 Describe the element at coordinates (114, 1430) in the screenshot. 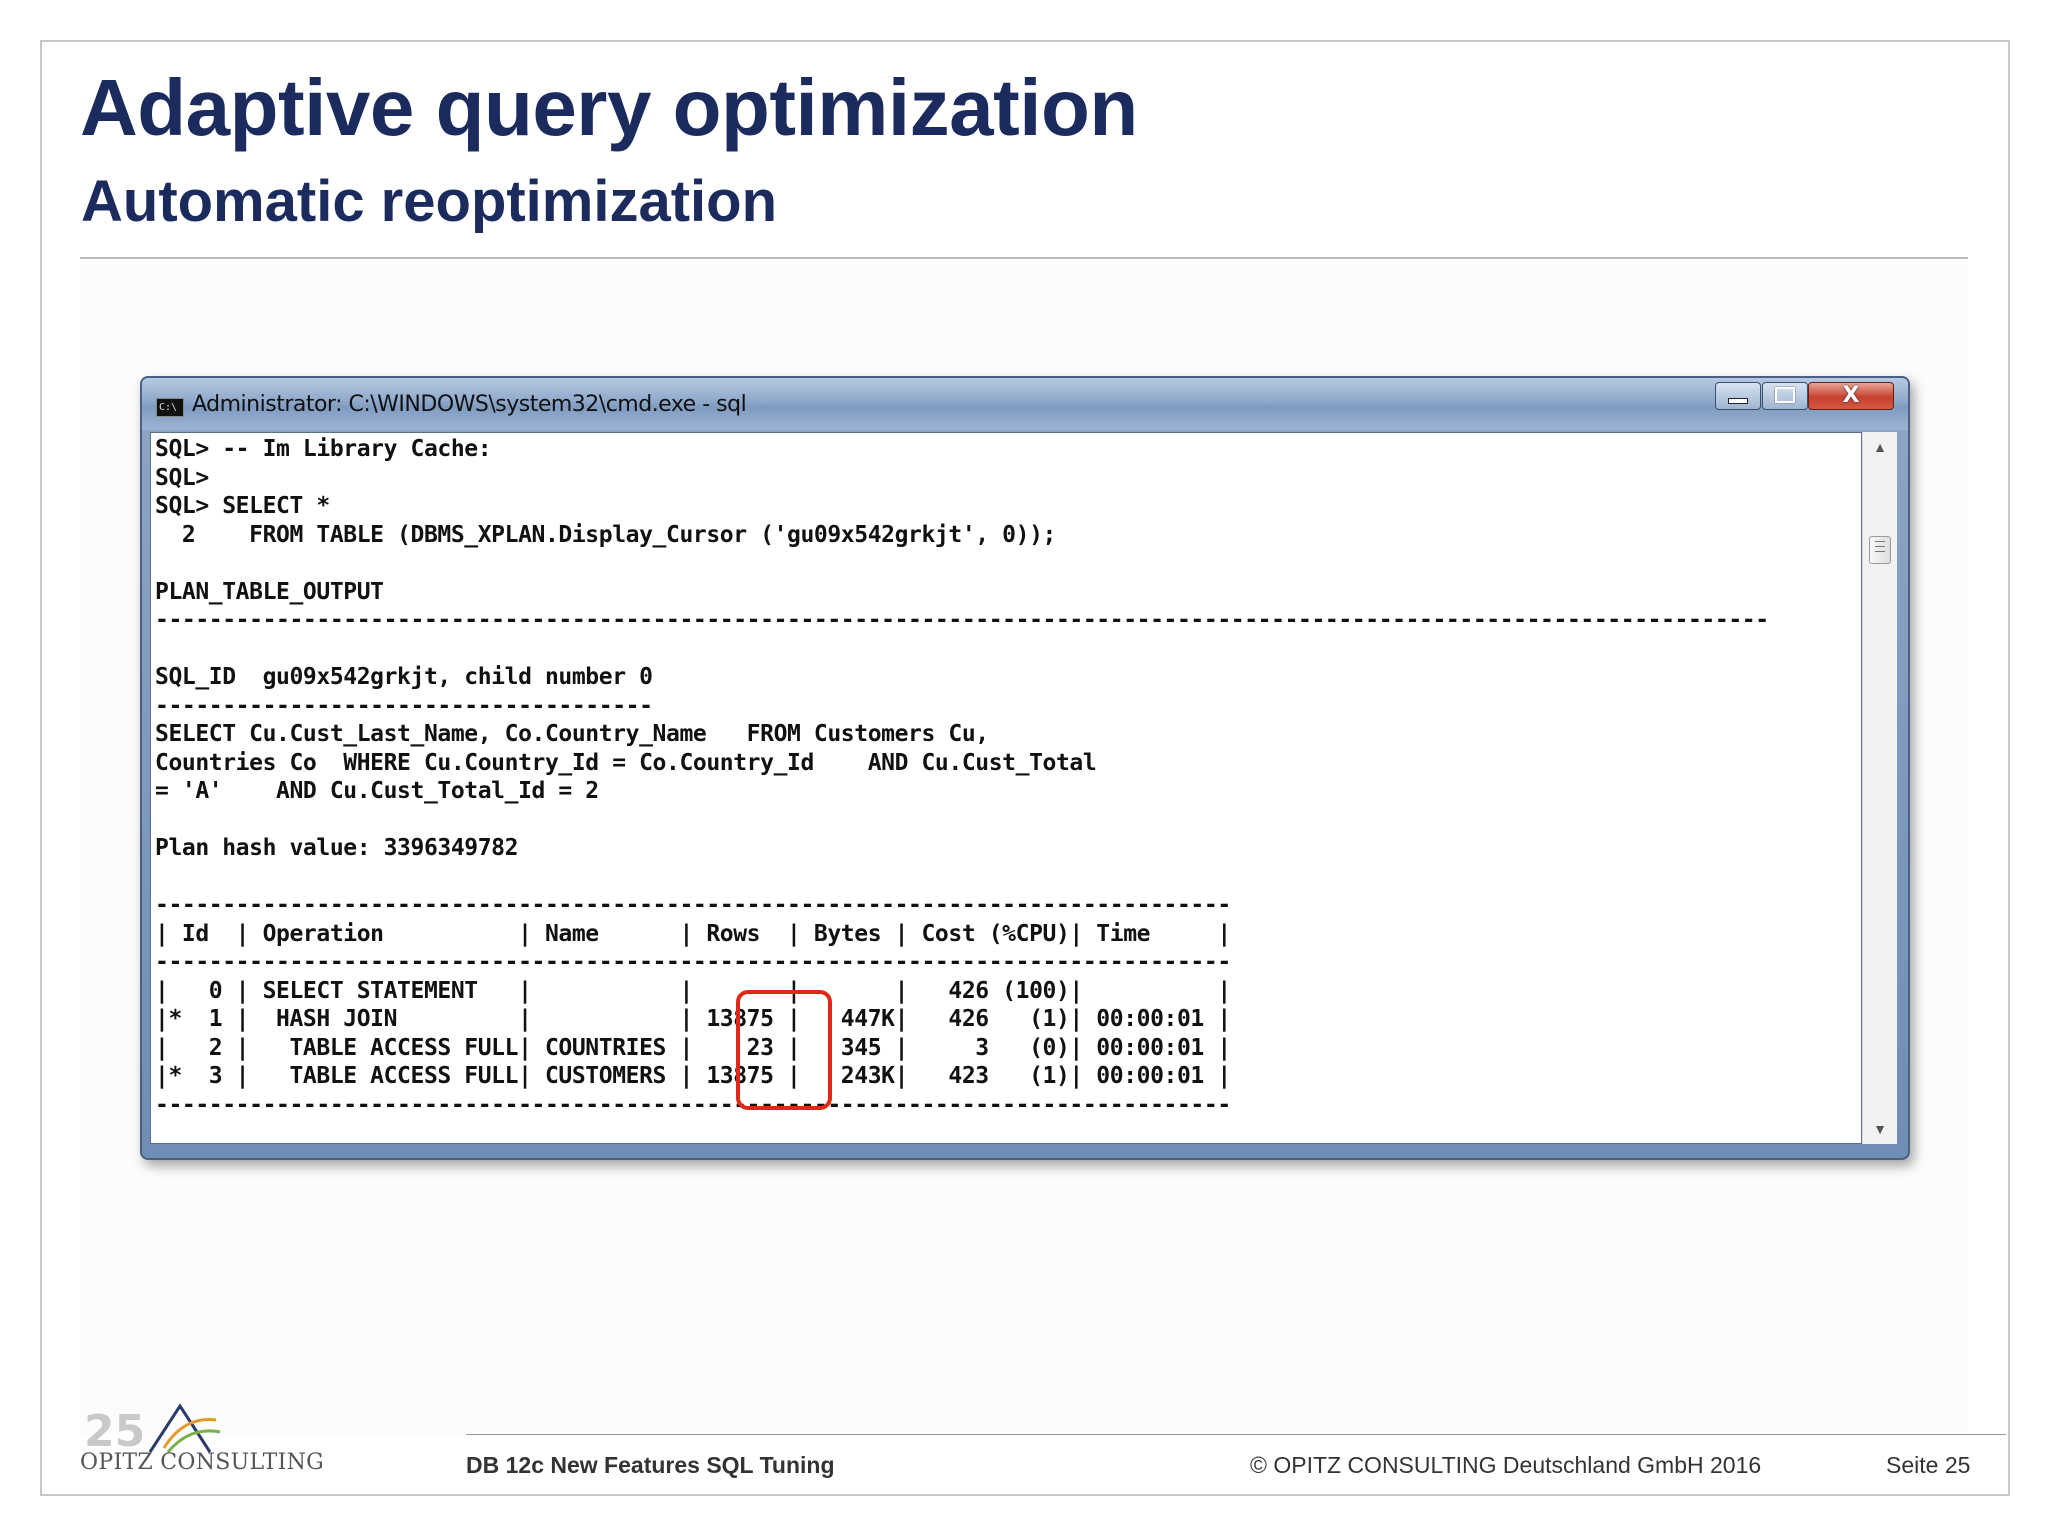

I see `logo-badge: 25` at that location.